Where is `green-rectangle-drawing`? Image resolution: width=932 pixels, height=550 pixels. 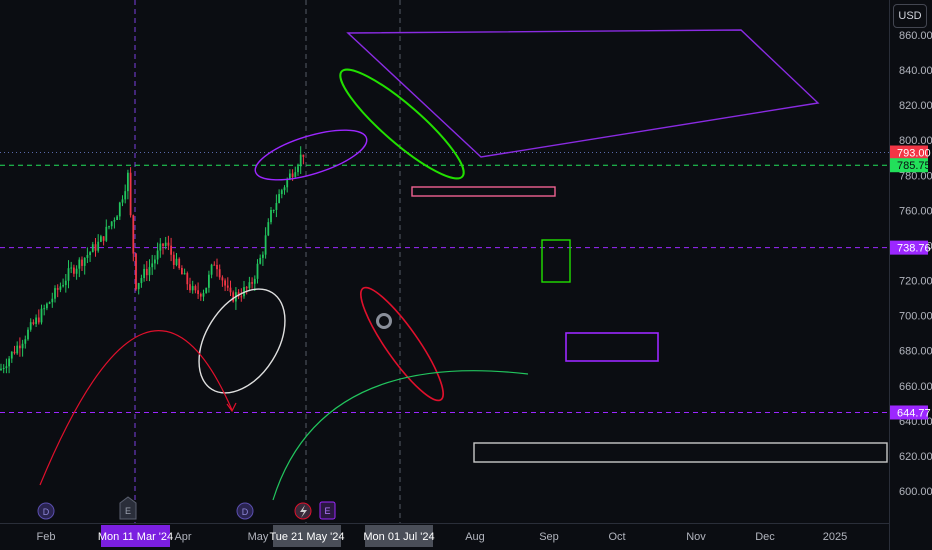 green-rectangle-drawing is located at coordinates (556, 261).